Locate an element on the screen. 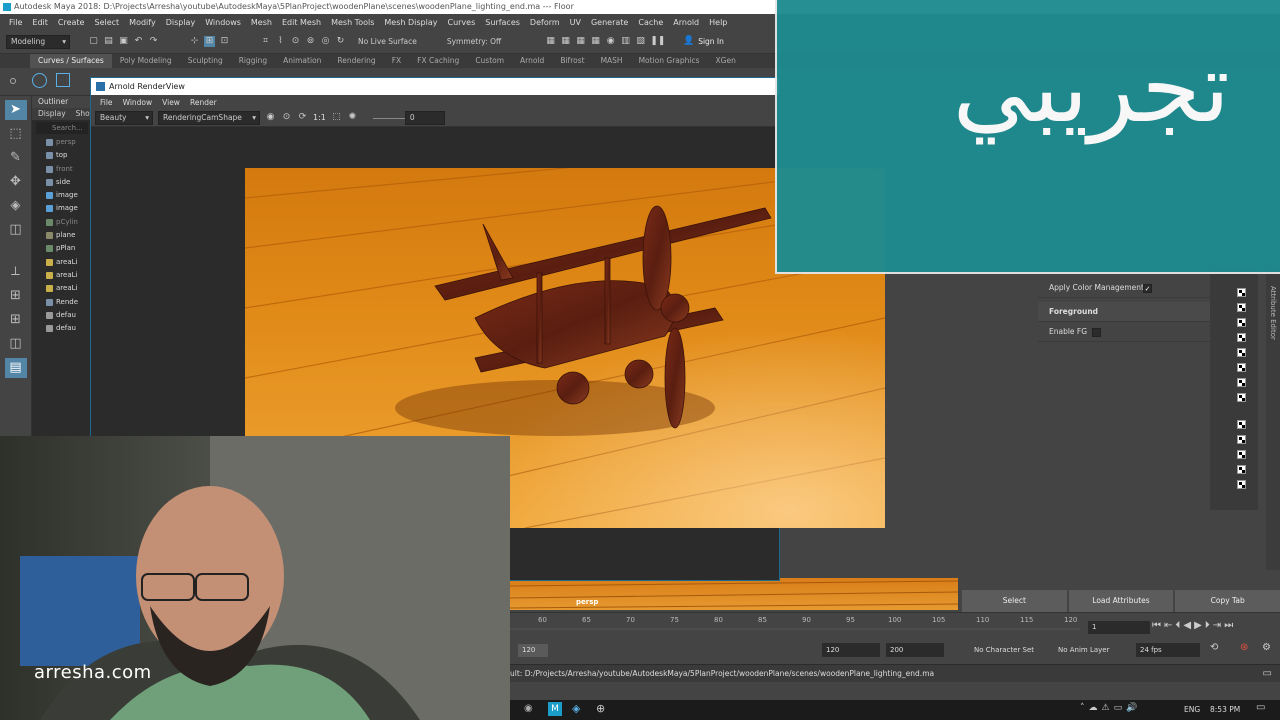 The width and height of the screenshot is (1280, 720). play-forward-icon: ▶ is located at coordinates (1199, 625).